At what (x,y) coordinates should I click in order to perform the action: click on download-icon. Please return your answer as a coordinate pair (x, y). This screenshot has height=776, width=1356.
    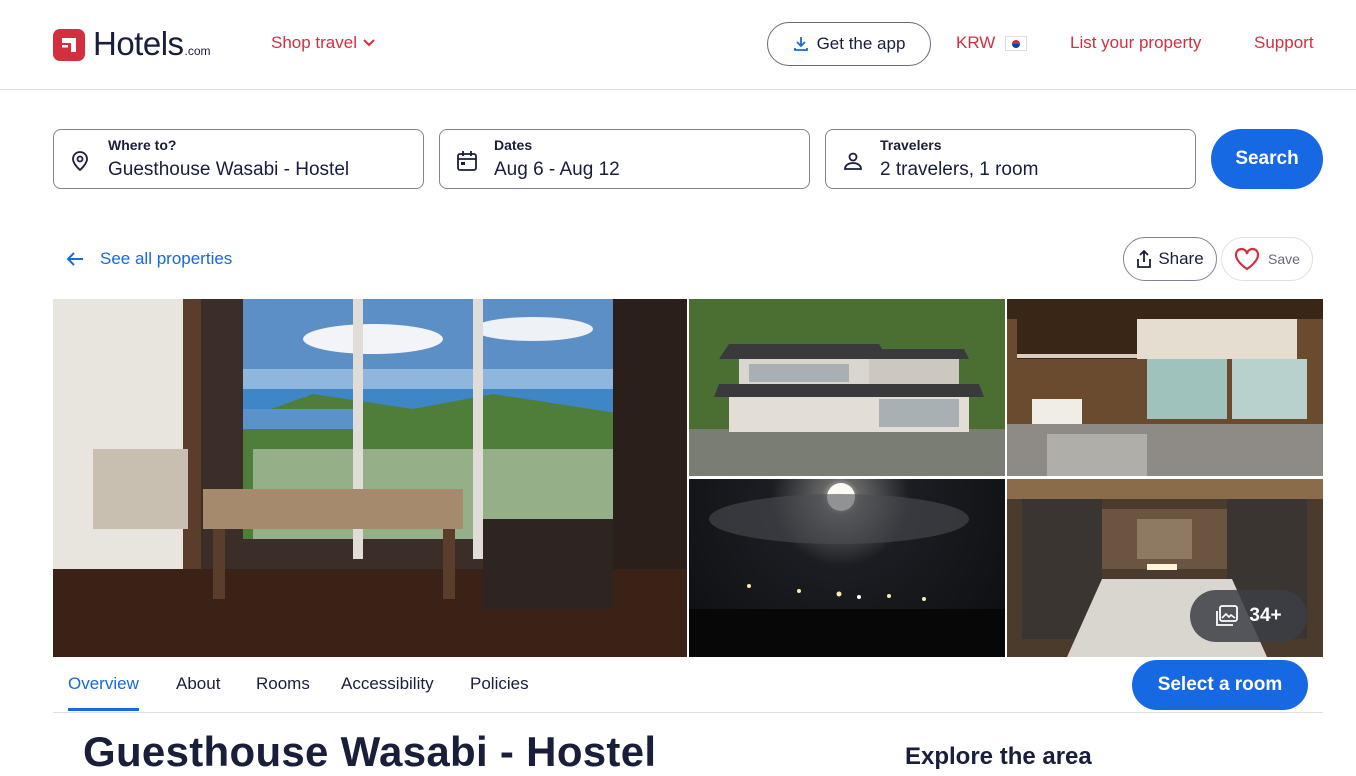
    Looking at the image, I should click on (800, 44).